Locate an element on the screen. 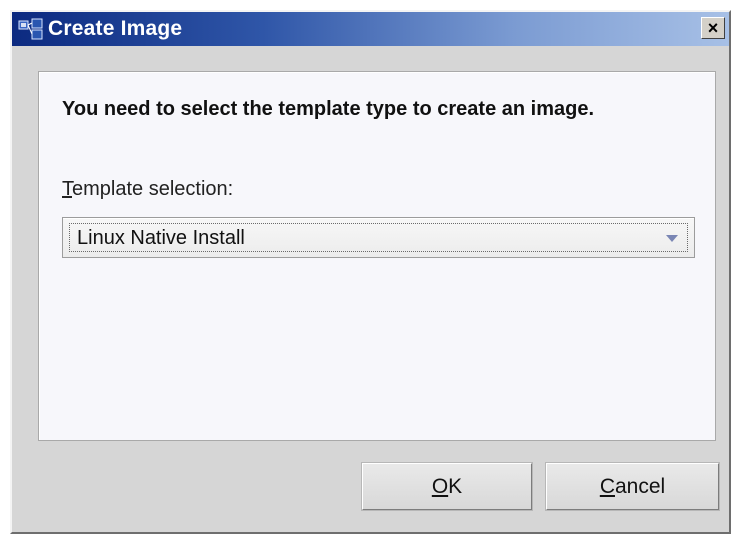 This screenshot has height=536, width=733. cancel-mnemonic: C is located at coordinates (607, 486).